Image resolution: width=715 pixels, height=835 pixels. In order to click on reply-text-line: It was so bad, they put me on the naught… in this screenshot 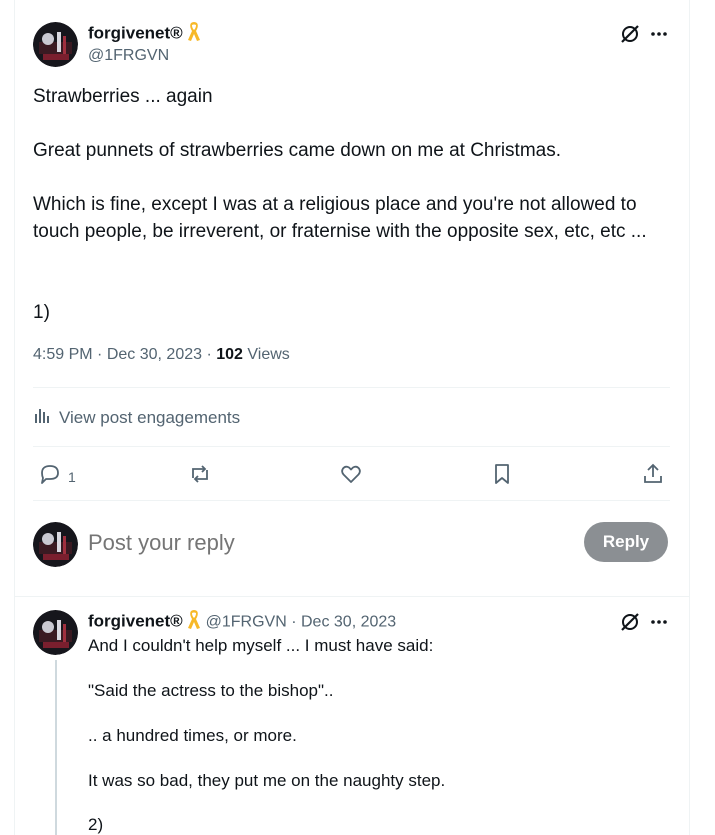, I will do `click(267, 780)`.